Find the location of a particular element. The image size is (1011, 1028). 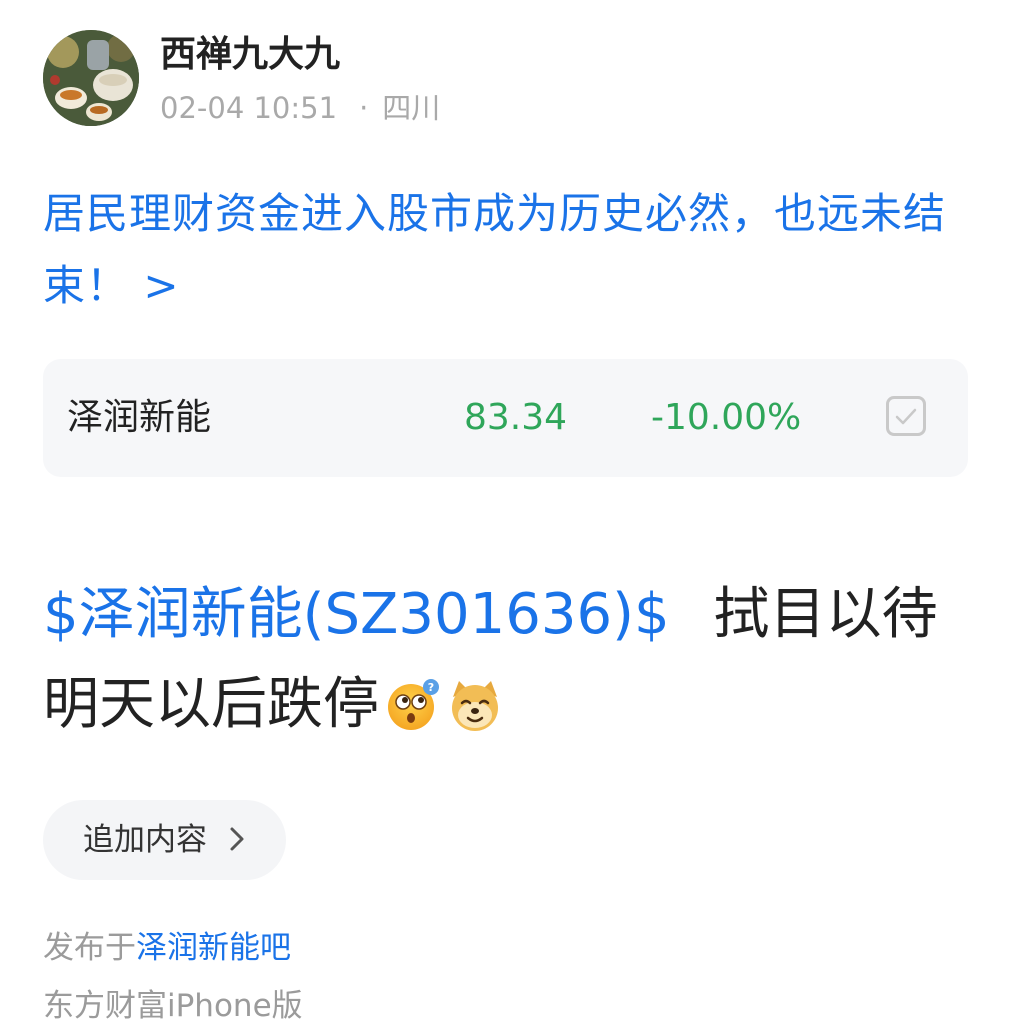

checkmark-icon is located at coordinates (906, 416).